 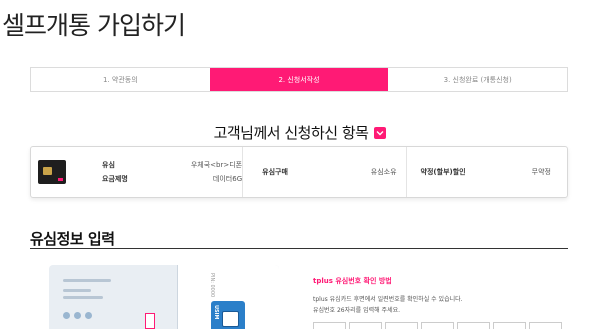 I want to click on usim-number-inputs, so click(x=437, y=325).